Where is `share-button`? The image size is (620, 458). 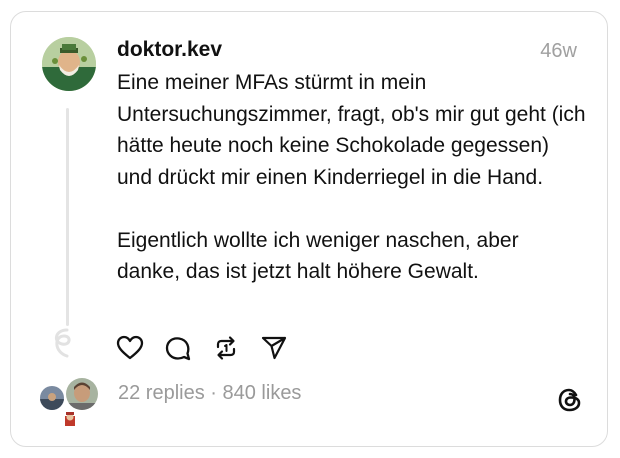 share-button is located at coordinates (274, 348).